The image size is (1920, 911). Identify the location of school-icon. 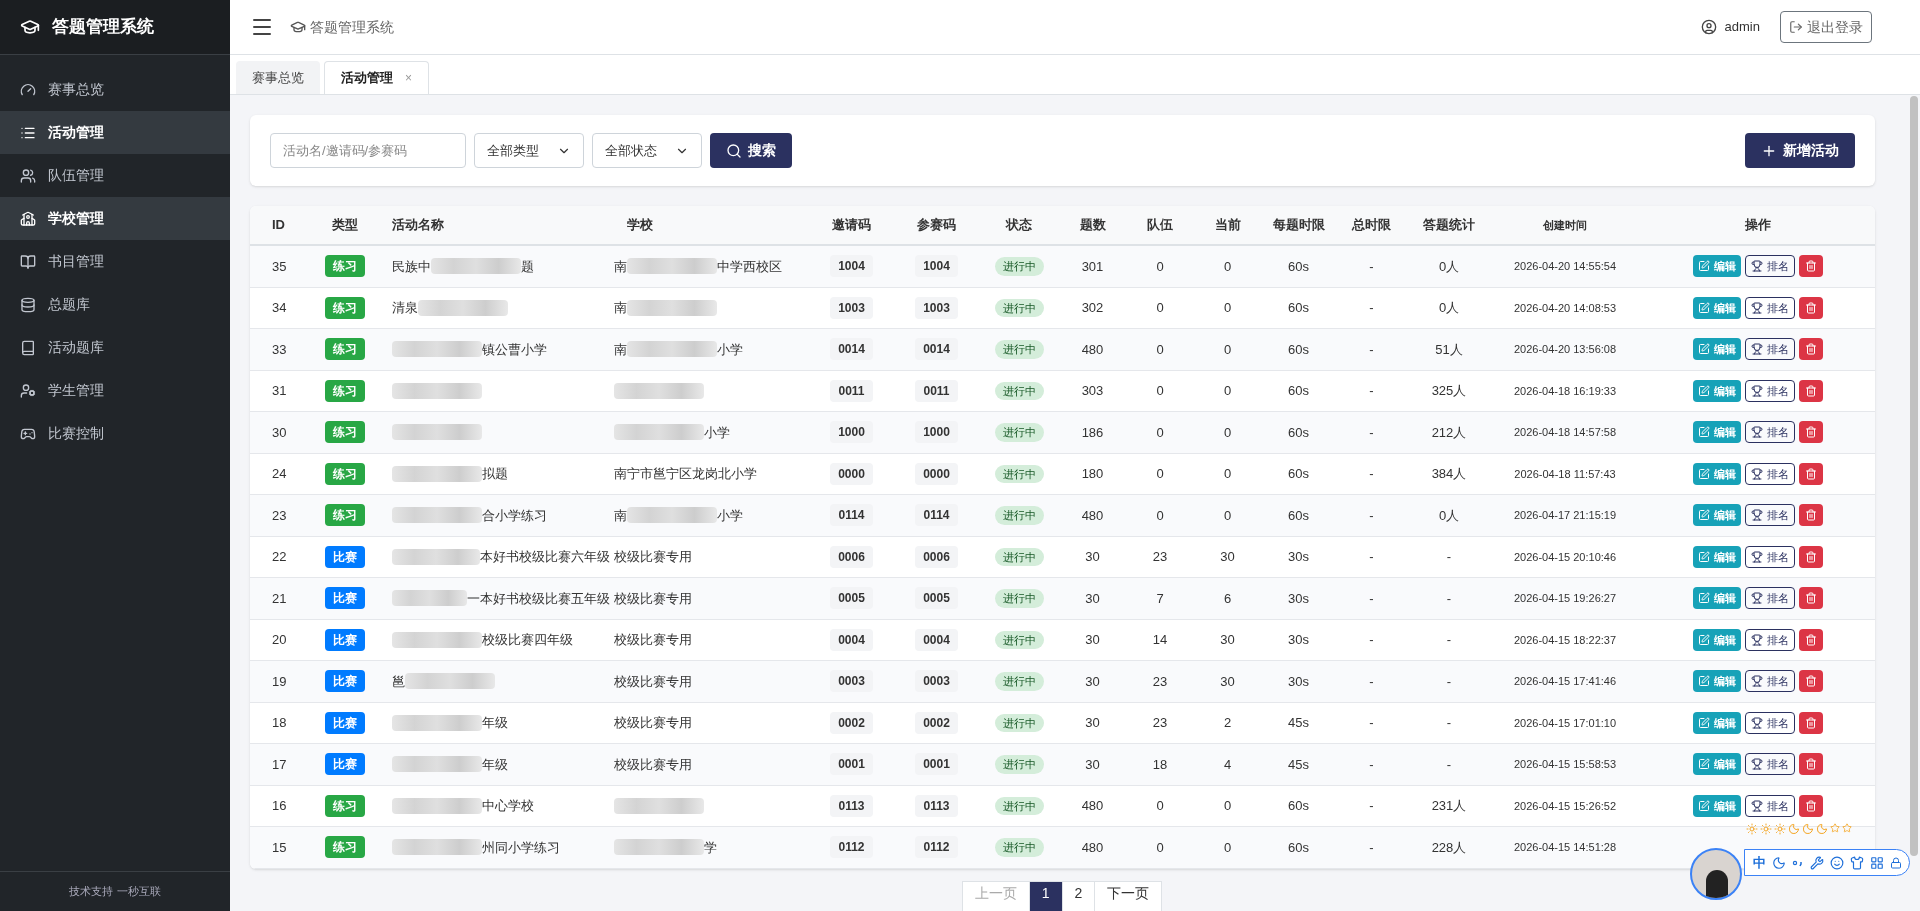
(28, 218).